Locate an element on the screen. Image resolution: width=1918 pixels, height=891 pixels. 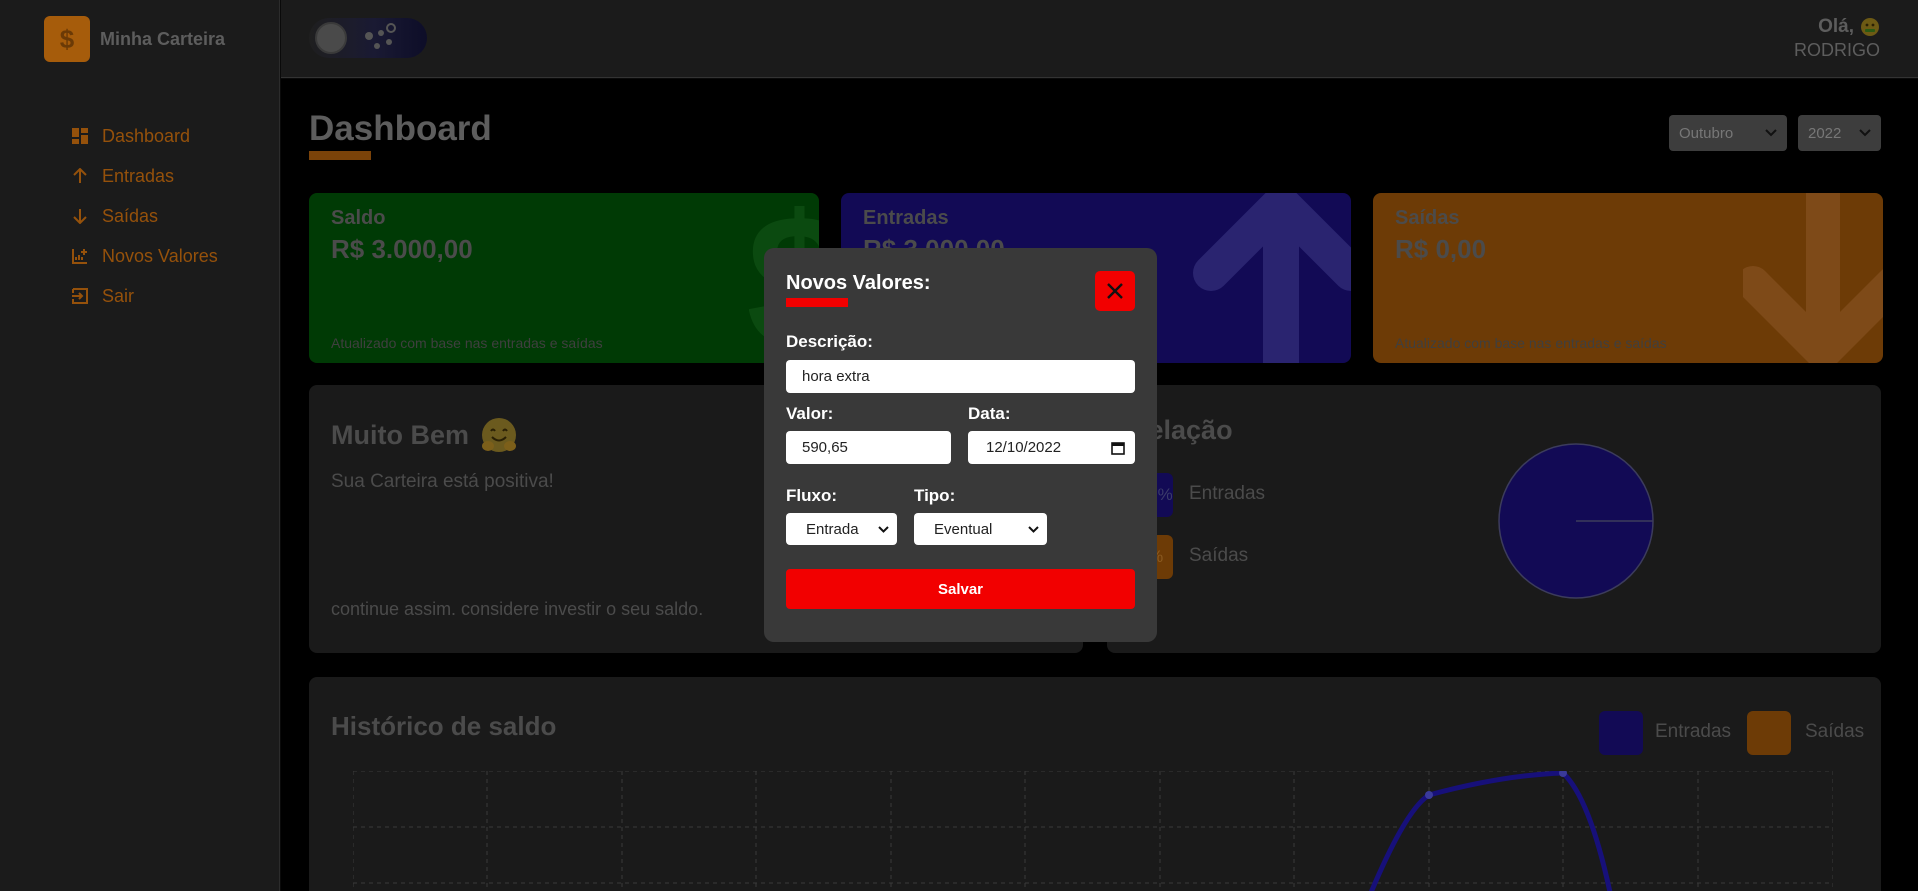
sidebar-item-entradas: Entradas is located at coordinates (144, 176).